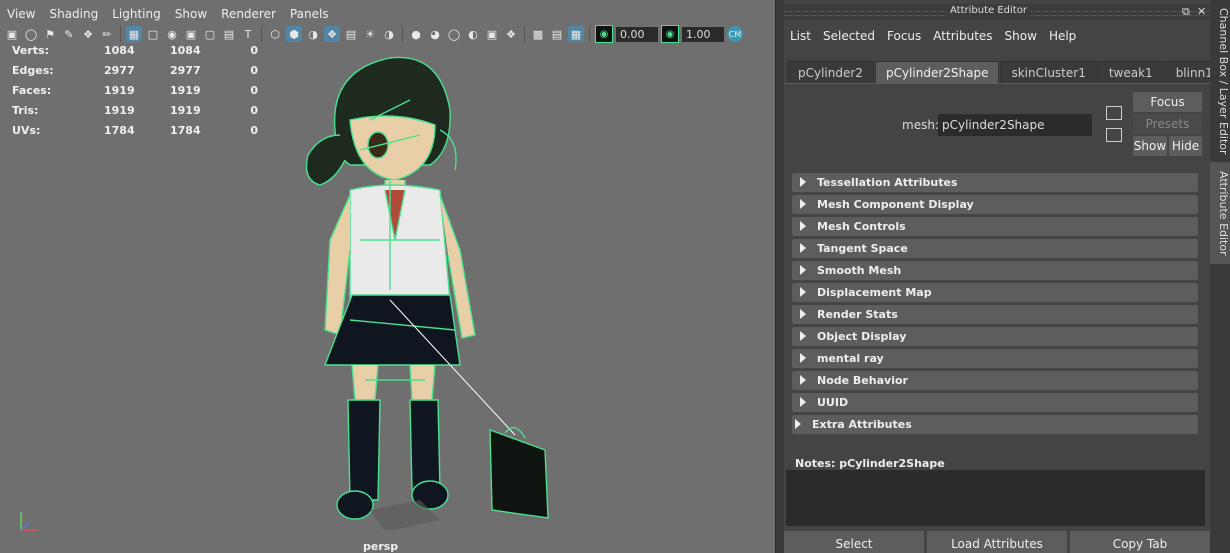 This screenshot has height=553, width=1230. What do you see at coordinates (136, 14) in the screenshot?
I see `menu-lighting: Lighting` at bounding box center [136, 14].